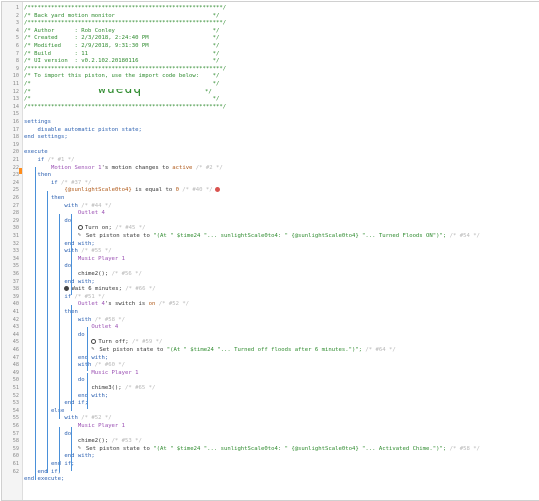 The image size is (539, 501). I want to click on line-number: 51, so click(15, 388).